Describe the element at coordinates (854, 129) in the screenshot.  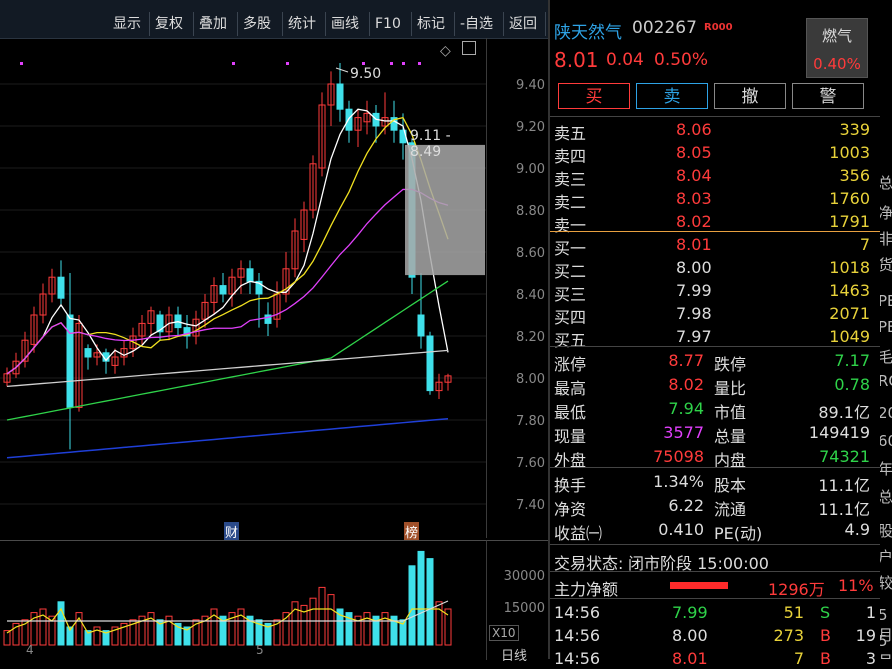
I see `book-volume: 339` at that location.